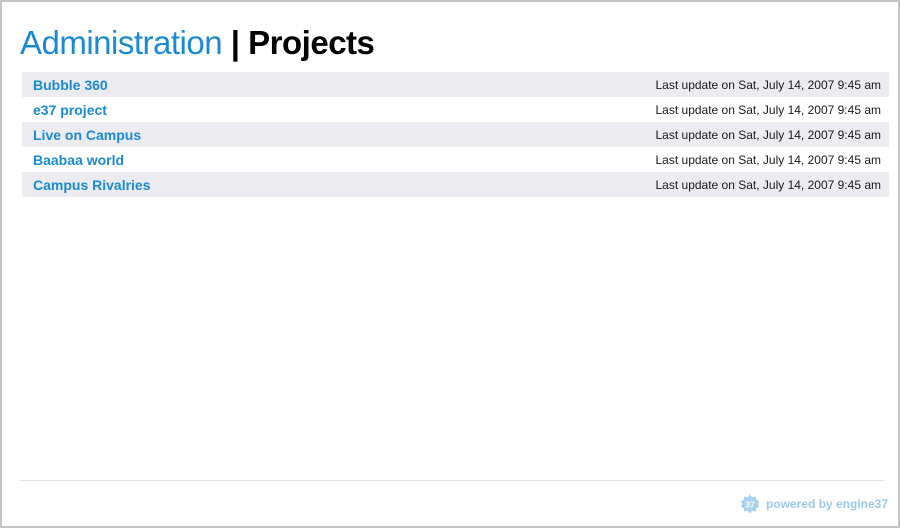  What do you see at coordinates (452, 480) in the screenshot?
I see `footer-divider` at bounding box center [452, 480].